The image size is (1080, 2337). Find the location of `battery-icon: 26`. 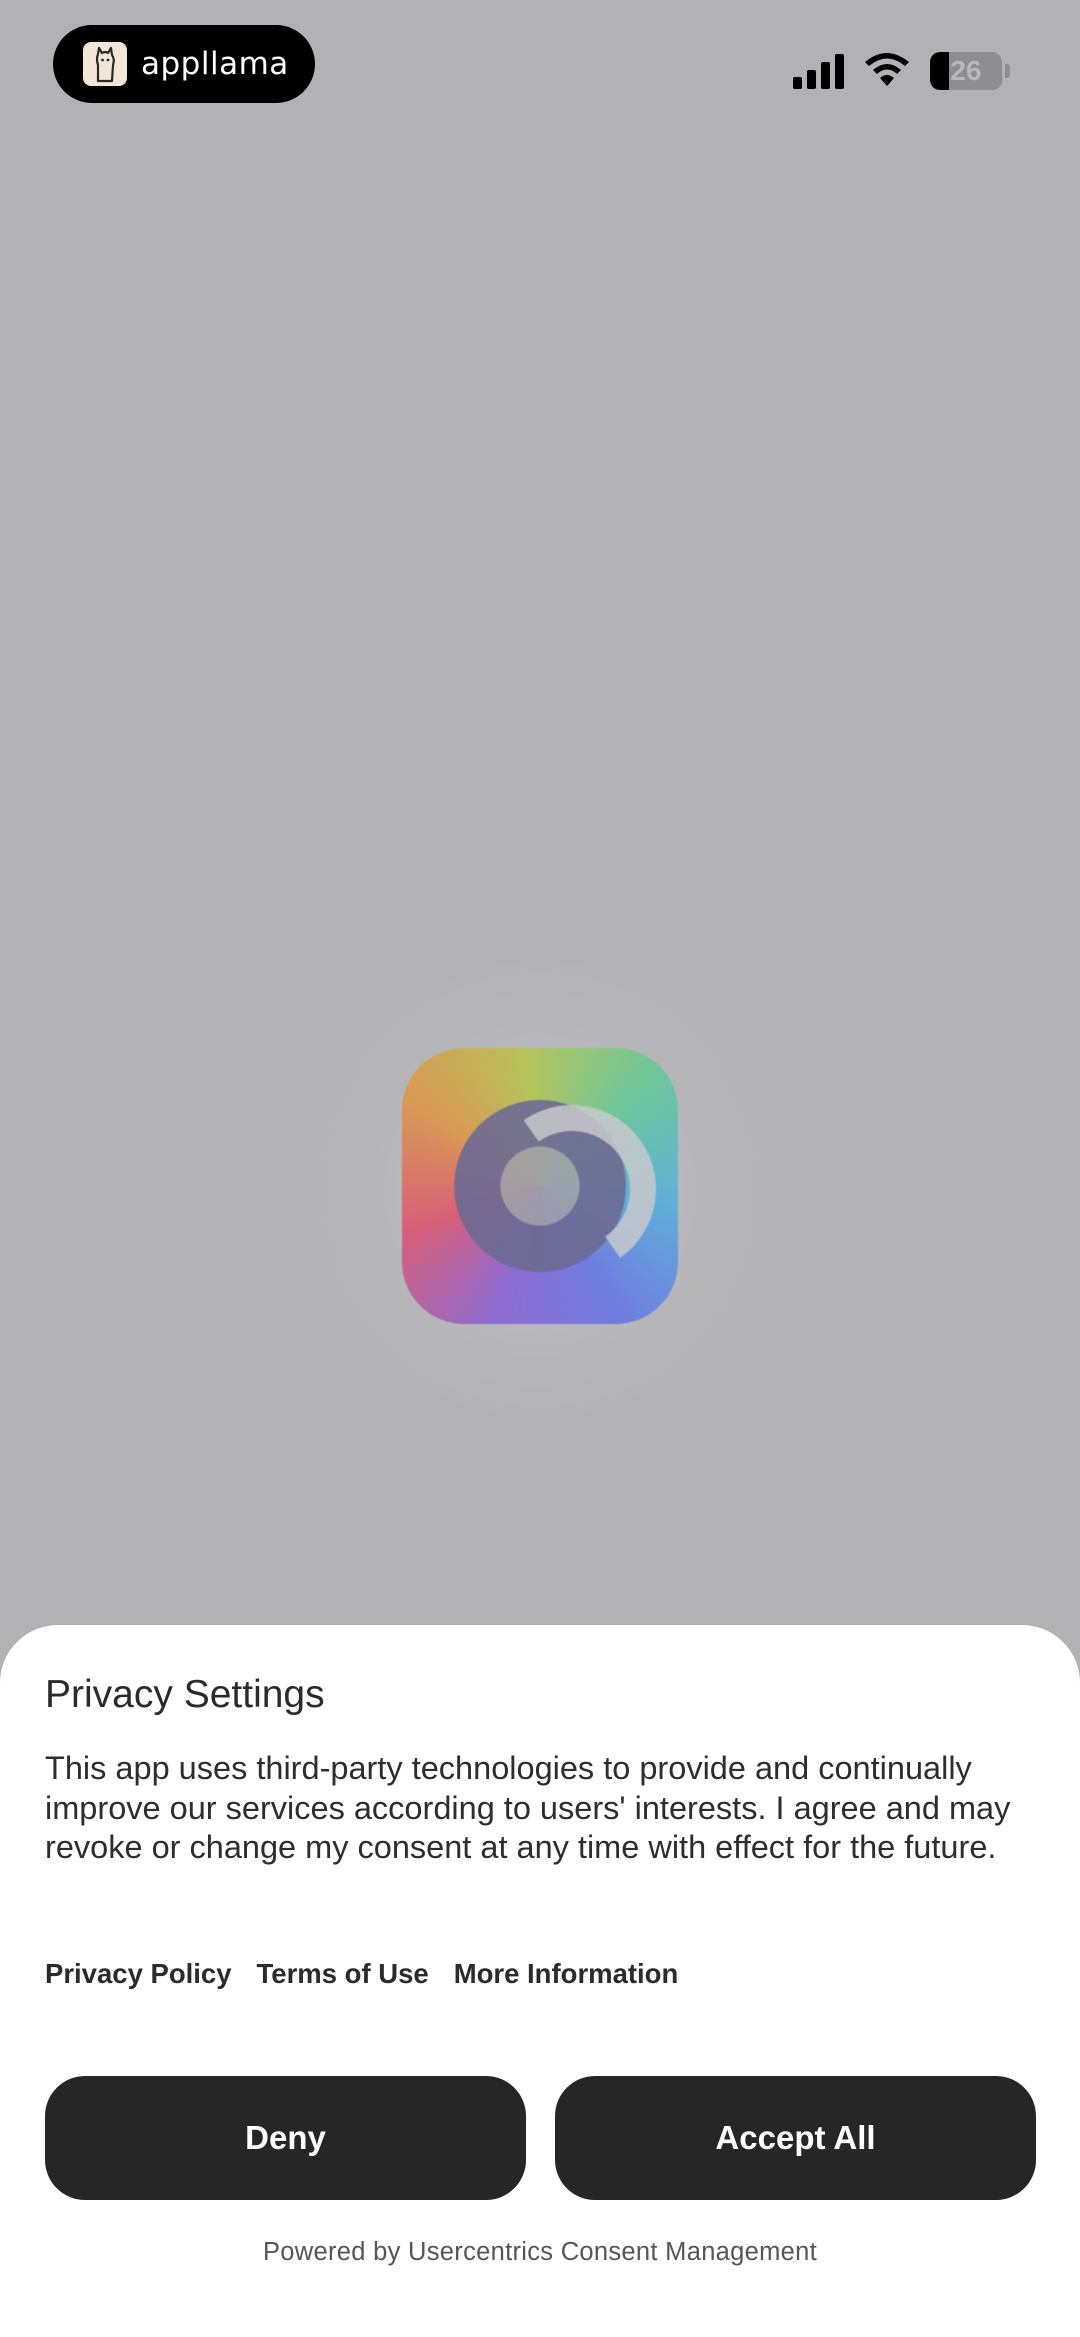

battery-icon: 26 is located at coordinates (966, 71).